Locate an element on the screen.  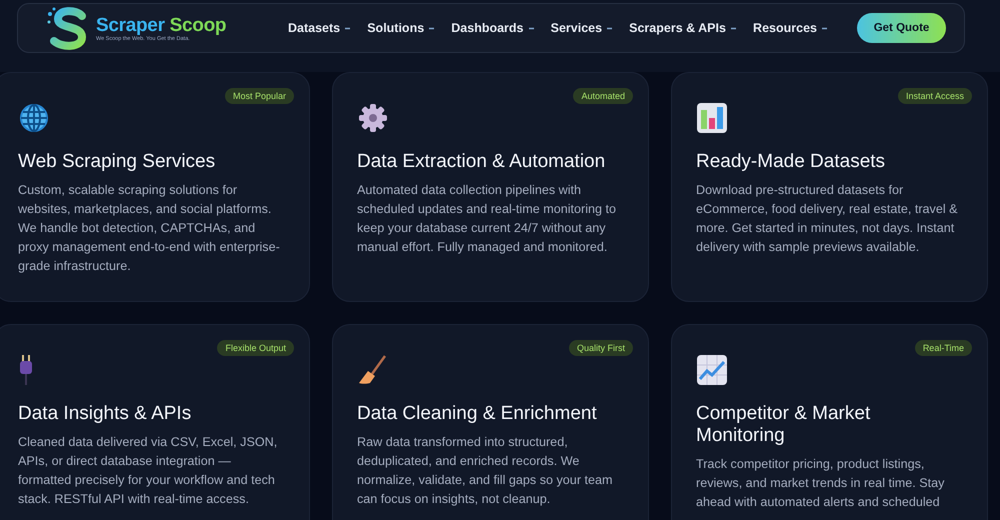
card-badge: Automated is located at coordinates (603, 96).